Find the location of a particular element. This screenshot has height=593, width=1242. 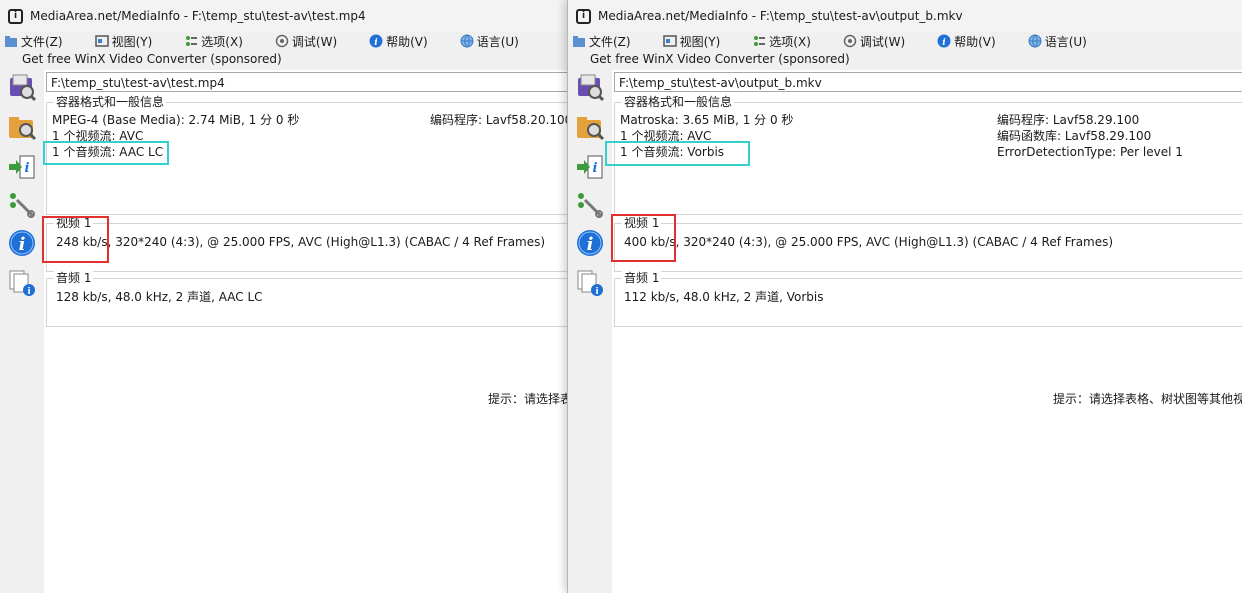

documents-icon: i is located at coordinates (590, 283).